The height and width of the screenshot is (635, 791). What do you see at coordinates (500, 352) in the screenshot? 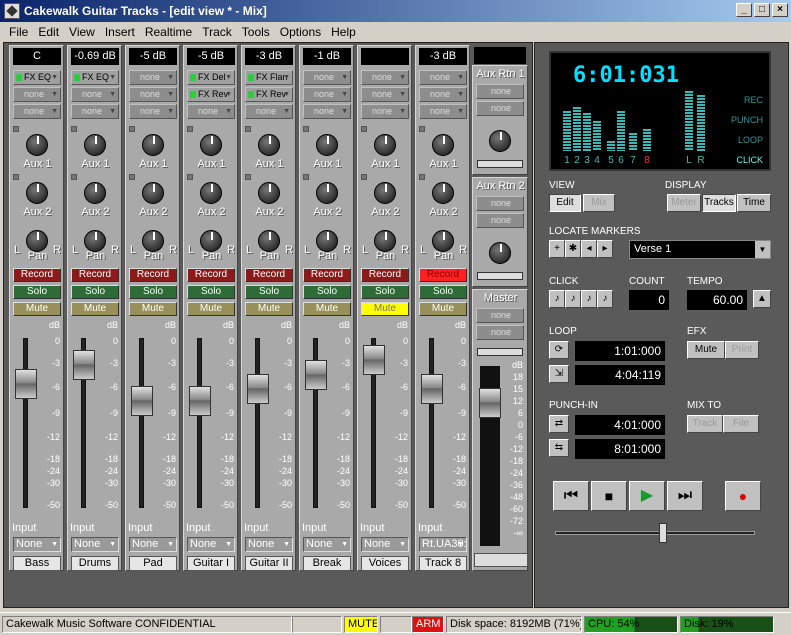
I see `master-balance-slider` at bounding box center [500, 352].